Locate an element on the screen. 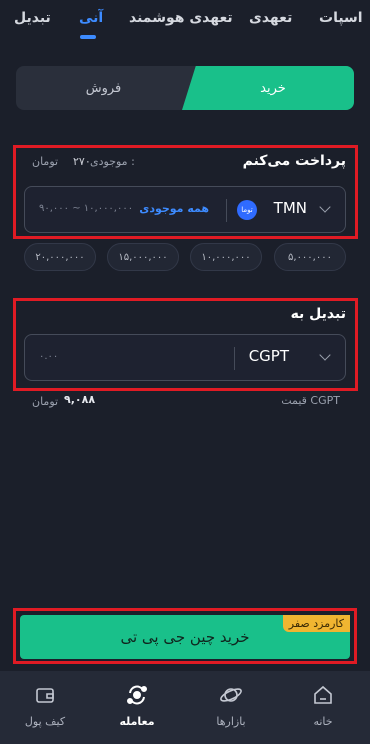 The height and width of the screenshot is (744, 370). nav-markets: بازارها is located at coordinates (231, 707).